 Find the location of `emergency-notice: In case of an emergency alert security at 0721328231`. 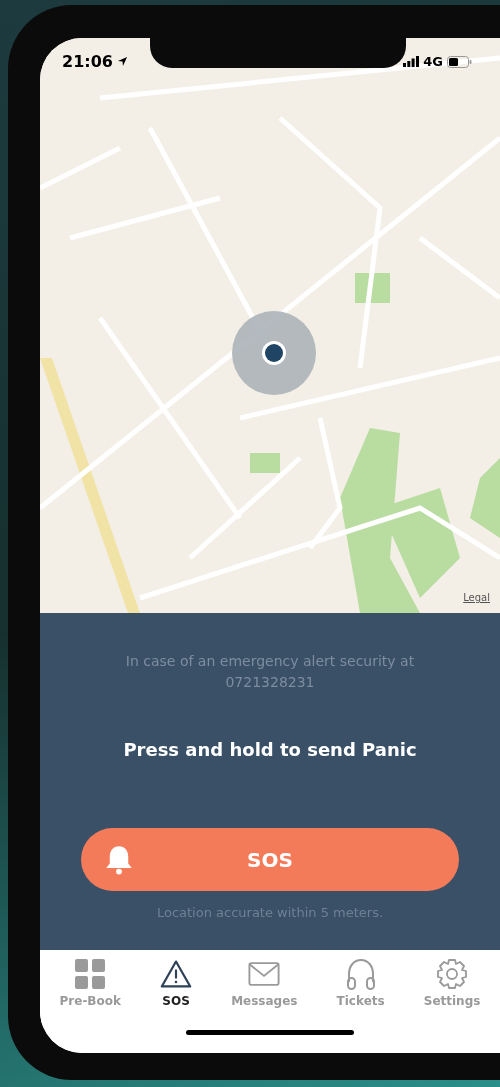

emergency-notice: In case of an emergency alert security at 0721328231 is located at coordinates (270, 672).